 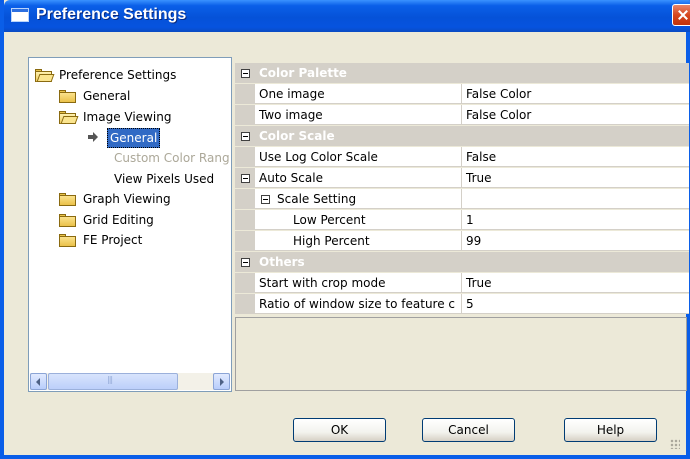 I want to click on property-name: One image, so click(x=358, y=94).